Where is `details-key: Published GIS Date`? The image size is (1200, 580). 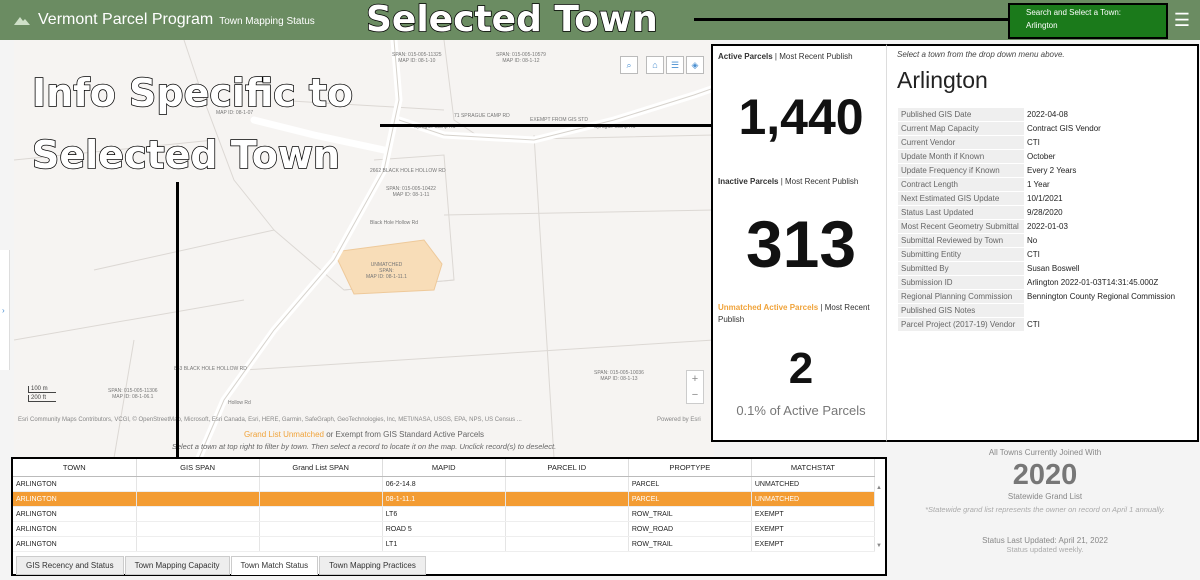
details-key: Published GIS Date is located at coordinates (961, 115).